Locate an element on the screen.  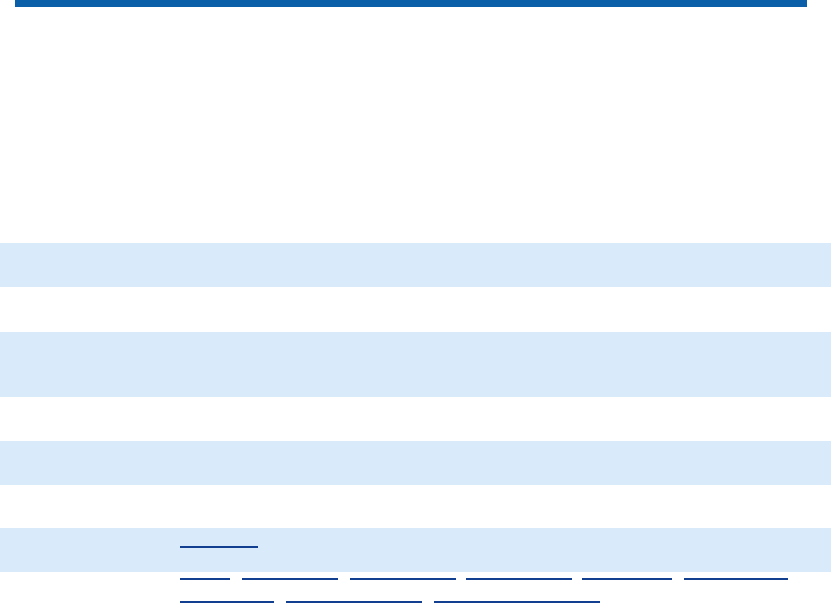
top-accent-bar is located at coordinates (411, 3).